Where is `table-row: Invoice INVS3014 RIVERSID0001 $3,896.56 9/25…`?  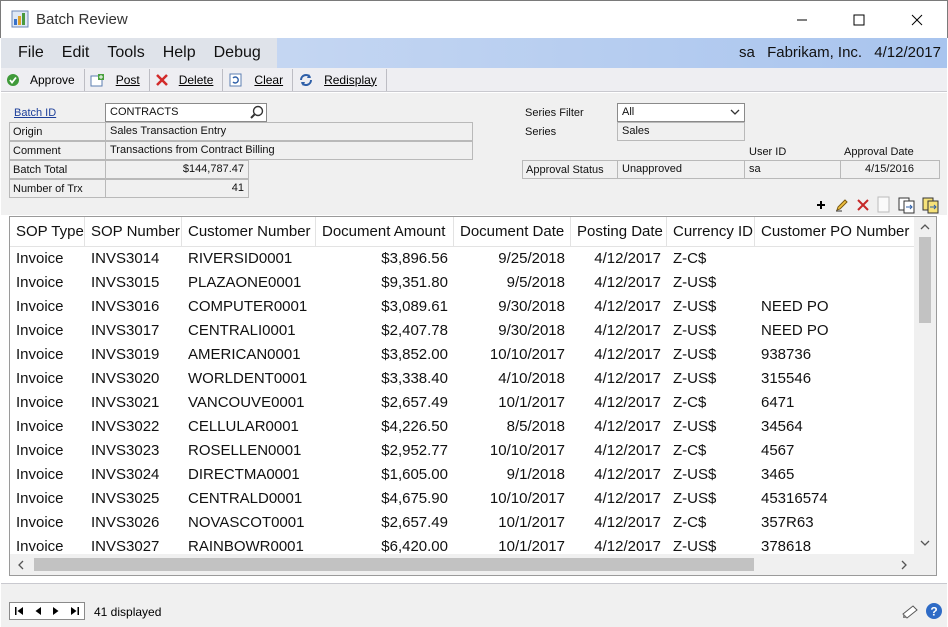
table-row: Invoice INVS3014 RIVERSID0001 $3,896.56 9/25… is located at coordinates (463, 259).